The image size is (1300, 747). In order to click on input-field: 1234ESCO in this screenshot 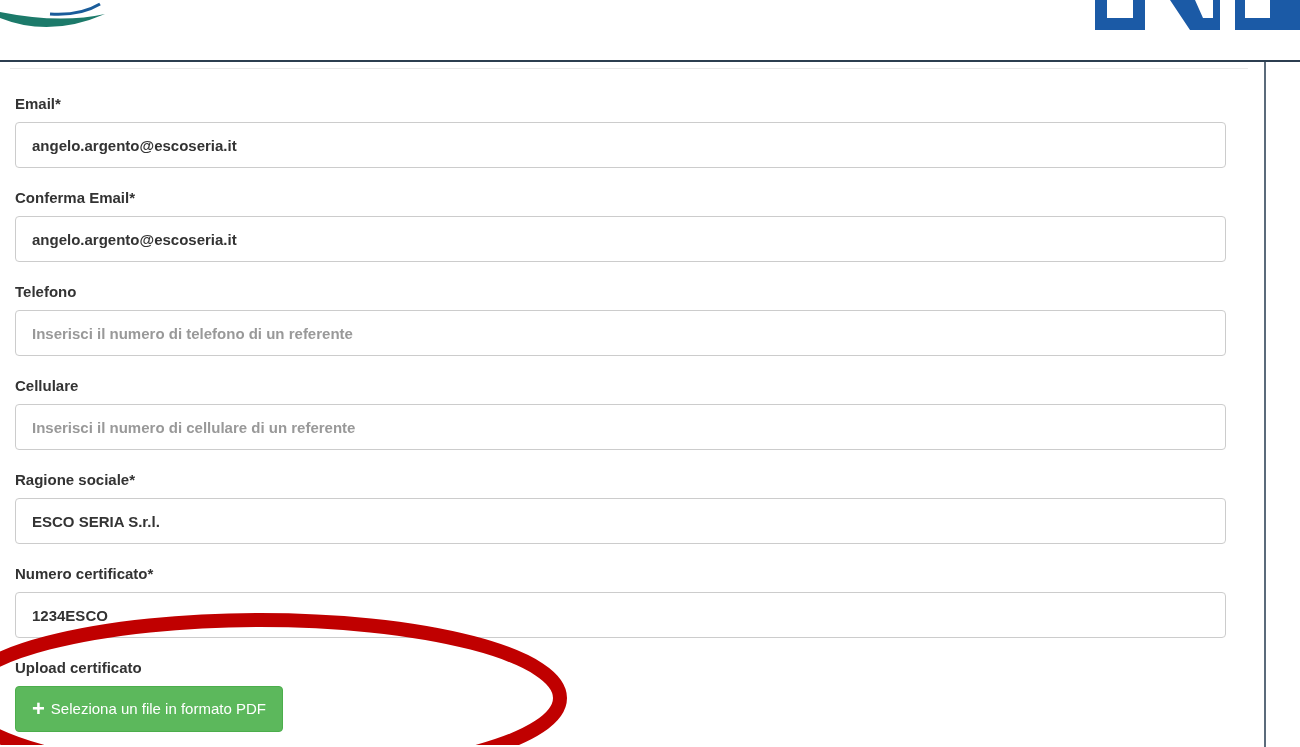, I will do `click(620, 615)`.